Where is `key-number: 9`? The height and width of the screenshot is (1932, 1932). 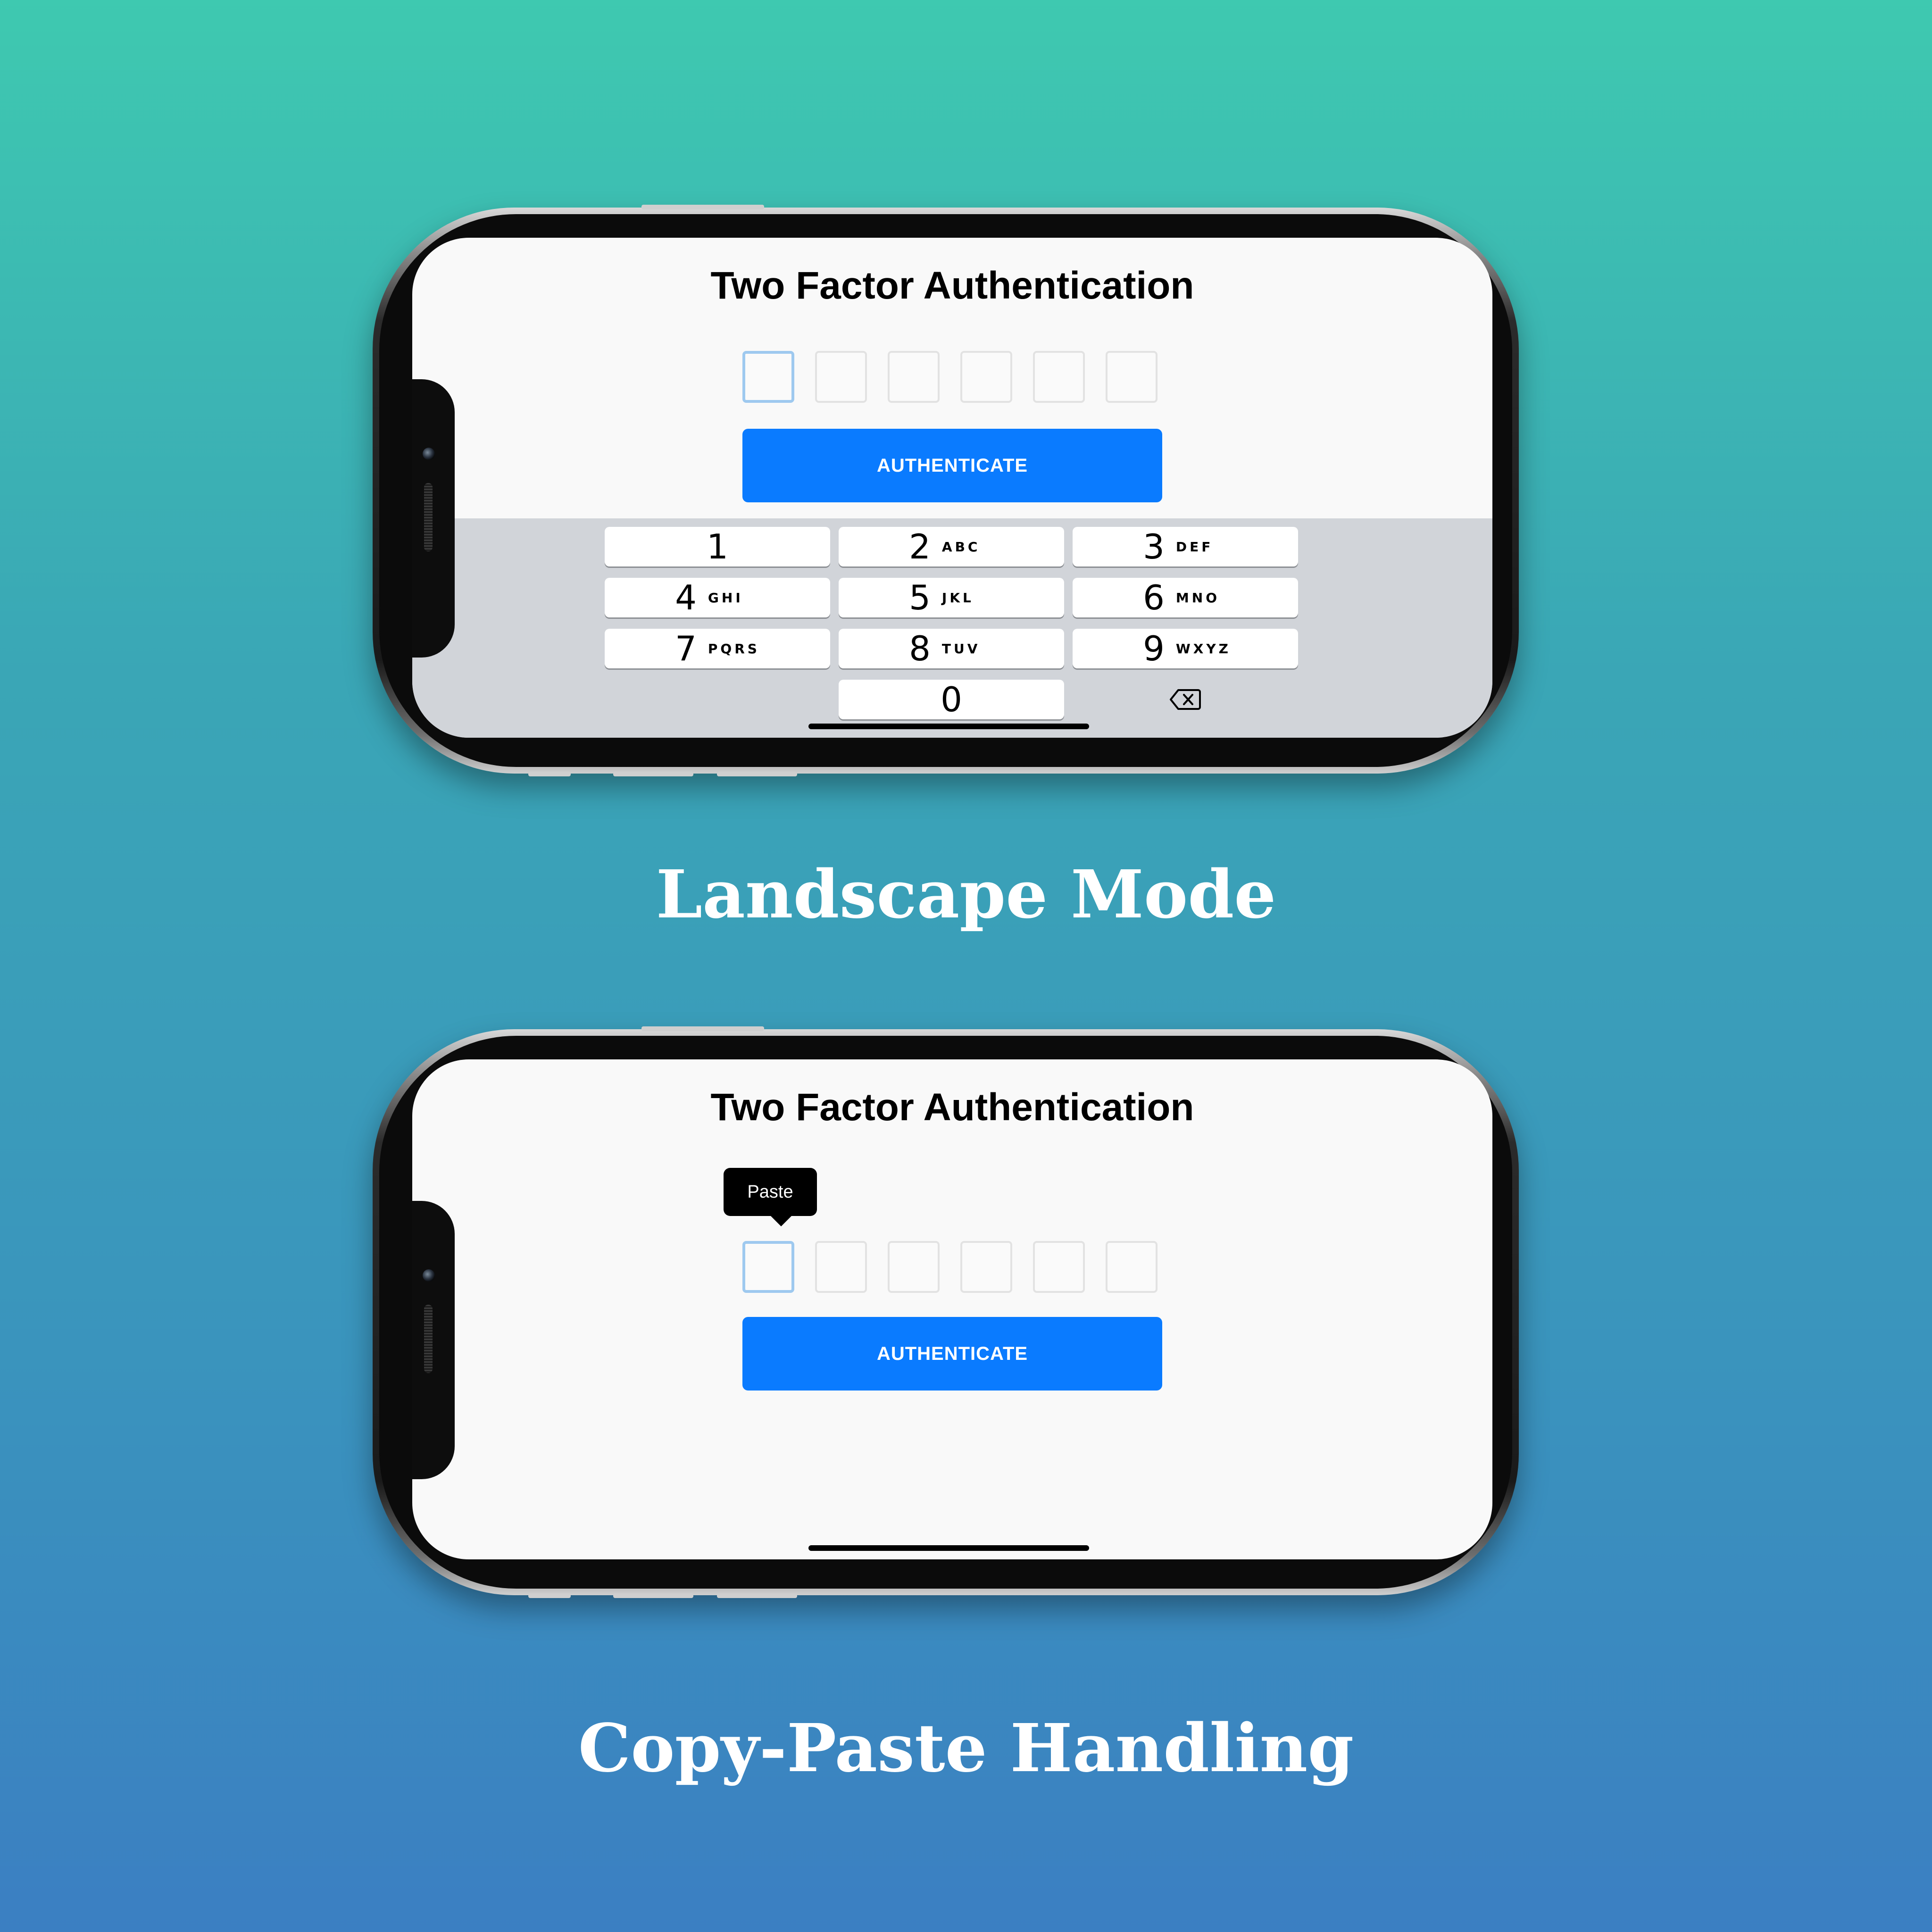
key-number: 9 is located at coordinates (1154, 648).